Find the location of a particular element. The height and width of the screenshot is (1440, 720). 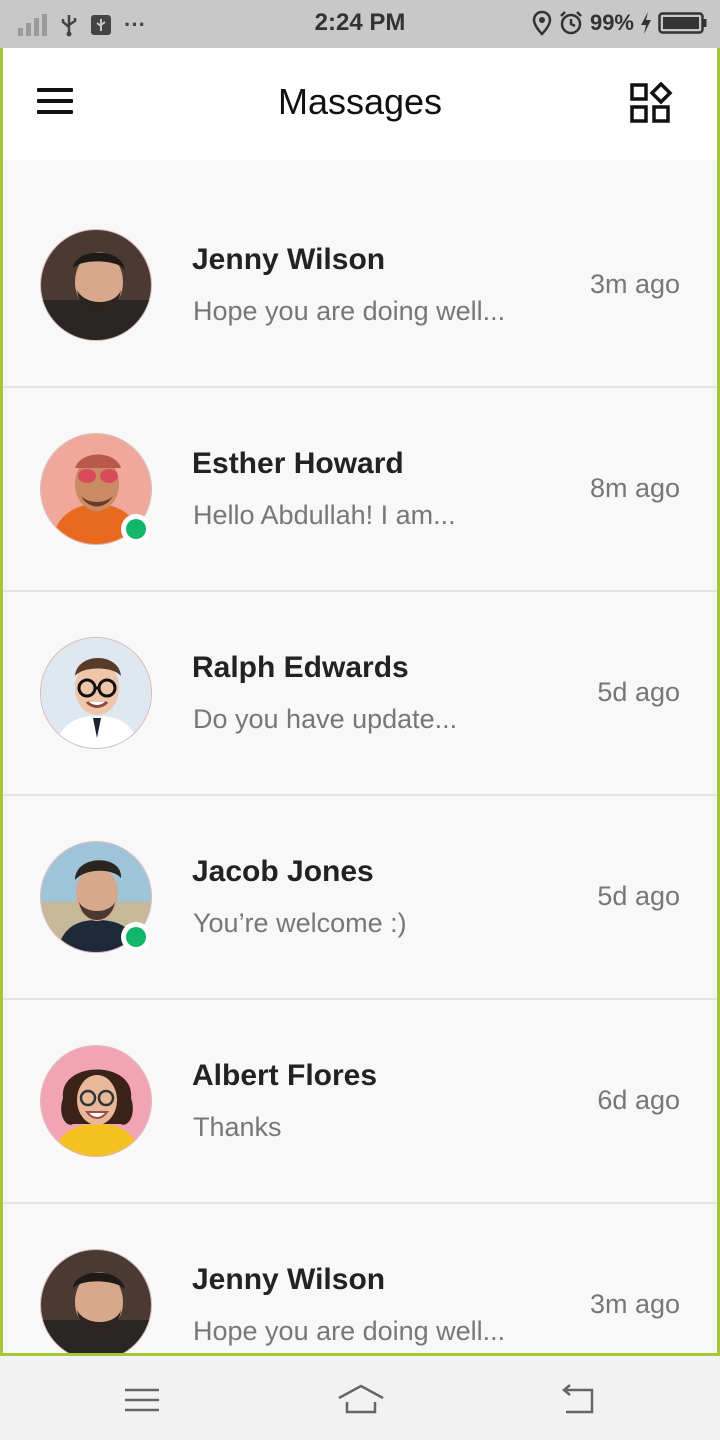

conversation-row: Jacob Jones You’re welcome :) 5d ago is located at coordinates (360, 898).